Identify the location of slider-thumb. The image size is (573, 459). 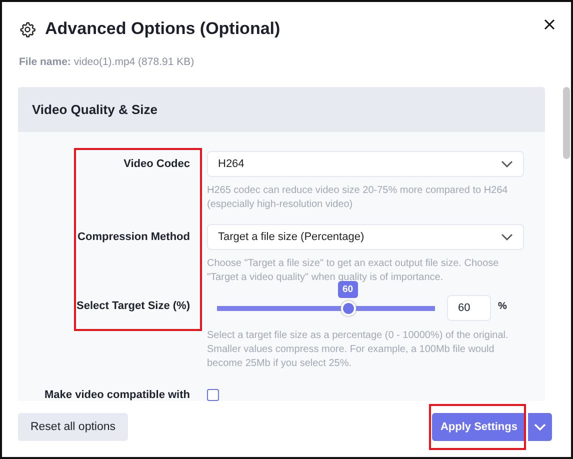
(348, 308).